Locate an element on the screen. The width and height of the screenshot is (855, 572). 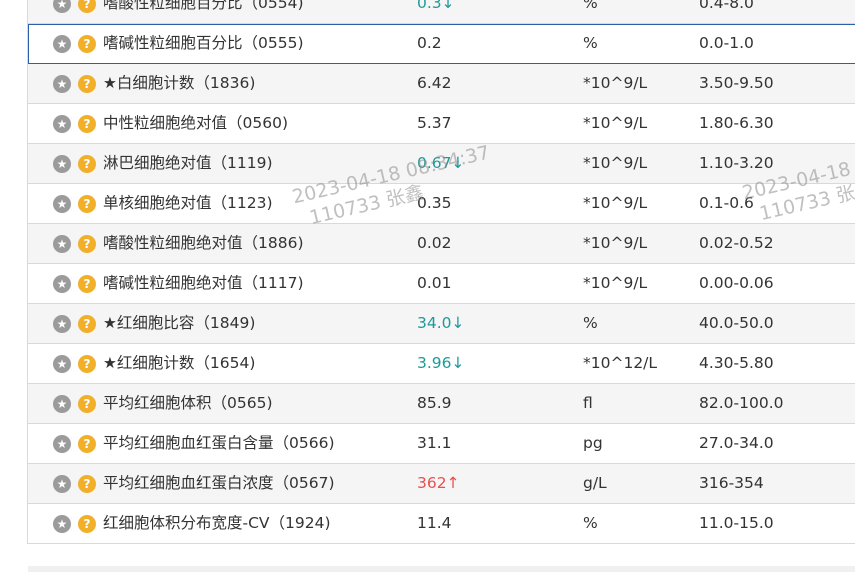
table-row: ★ ? 嗜酸性粒细胞百分比（0554) 0.3↓ % 0.4-8.0 is located at coordinates (441, 12).